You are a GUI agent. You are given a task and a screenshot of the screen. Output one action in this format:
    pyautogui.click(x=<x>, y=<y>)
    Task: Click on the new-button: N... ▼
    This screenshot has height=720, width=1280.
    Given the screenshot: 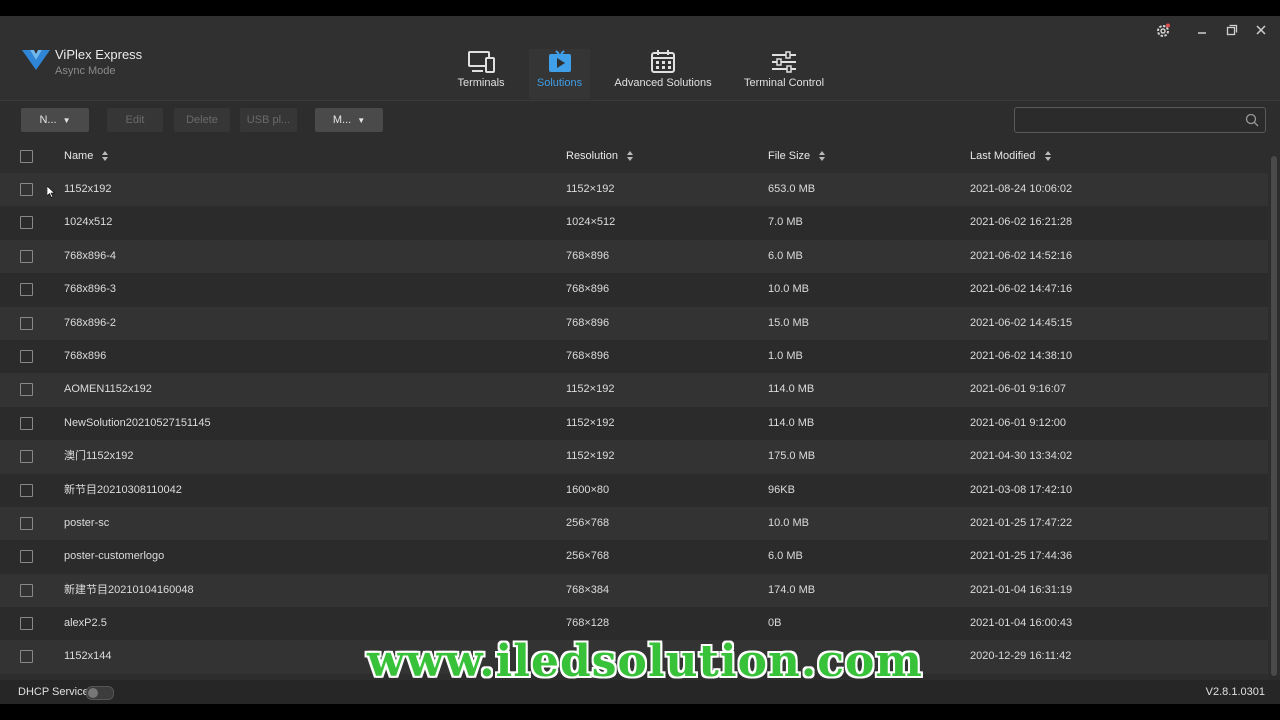 What is the action you would take?
    pyautogui.click(x=55, y=120)
    